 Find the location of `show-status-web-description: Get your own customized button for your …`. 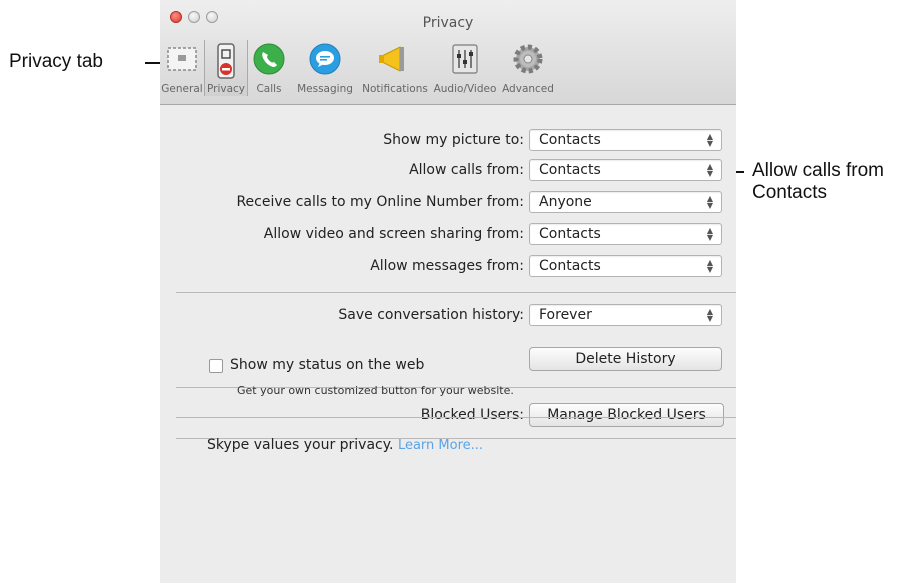

show-status-web-description: Get your own customized button for your … is located at coordinates (375, 390).